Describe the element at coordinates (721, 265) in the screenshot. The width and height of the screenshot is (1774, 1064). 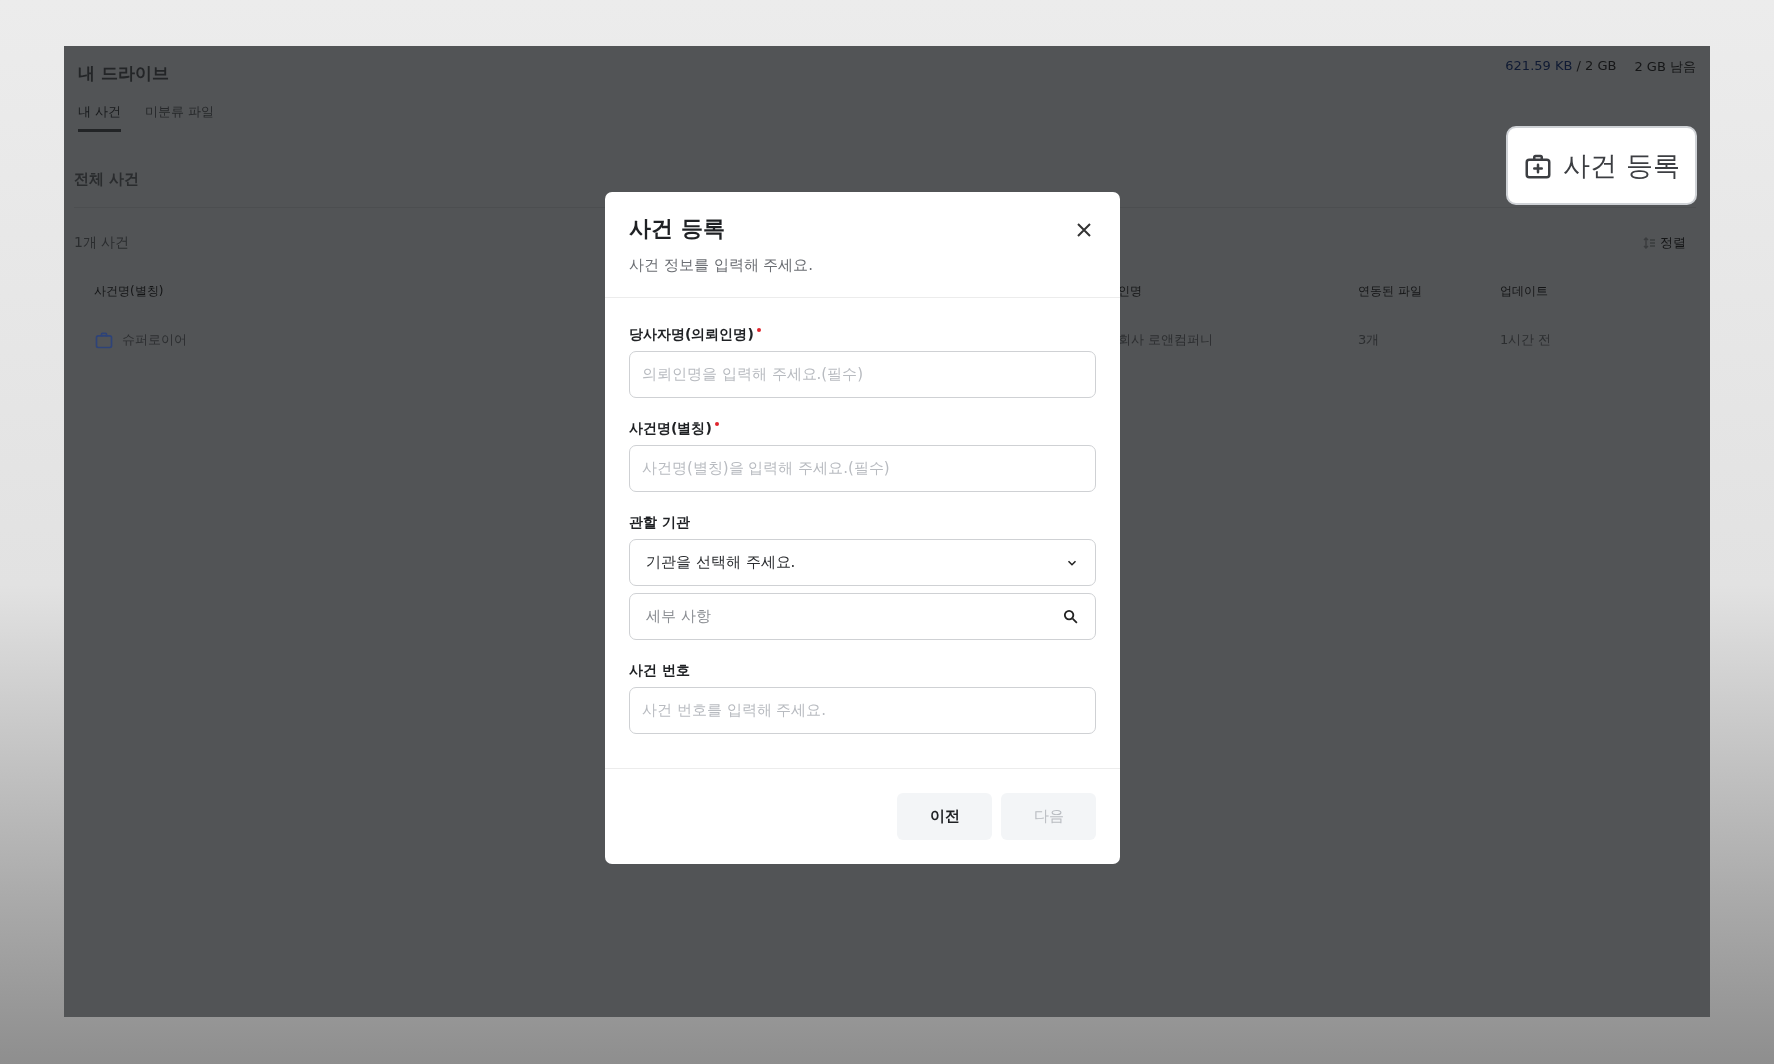
I see `dialog-subtitle: 사건 정보를 입력해 주세요.` at that location.